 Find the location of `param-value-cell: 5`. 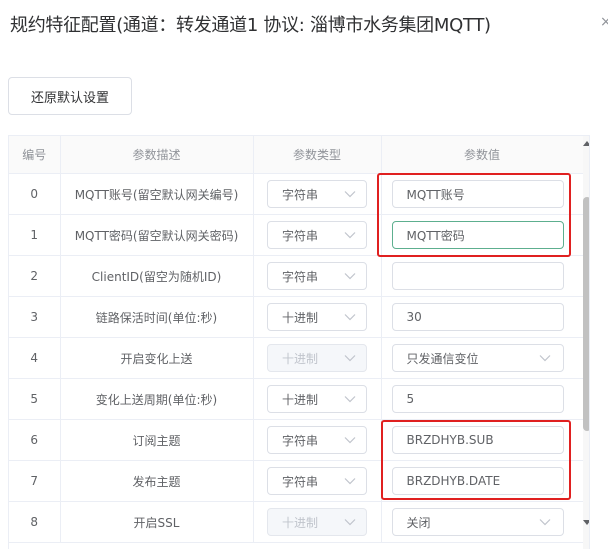

param-value-cell: 5 is located at coordinates (482, 399).